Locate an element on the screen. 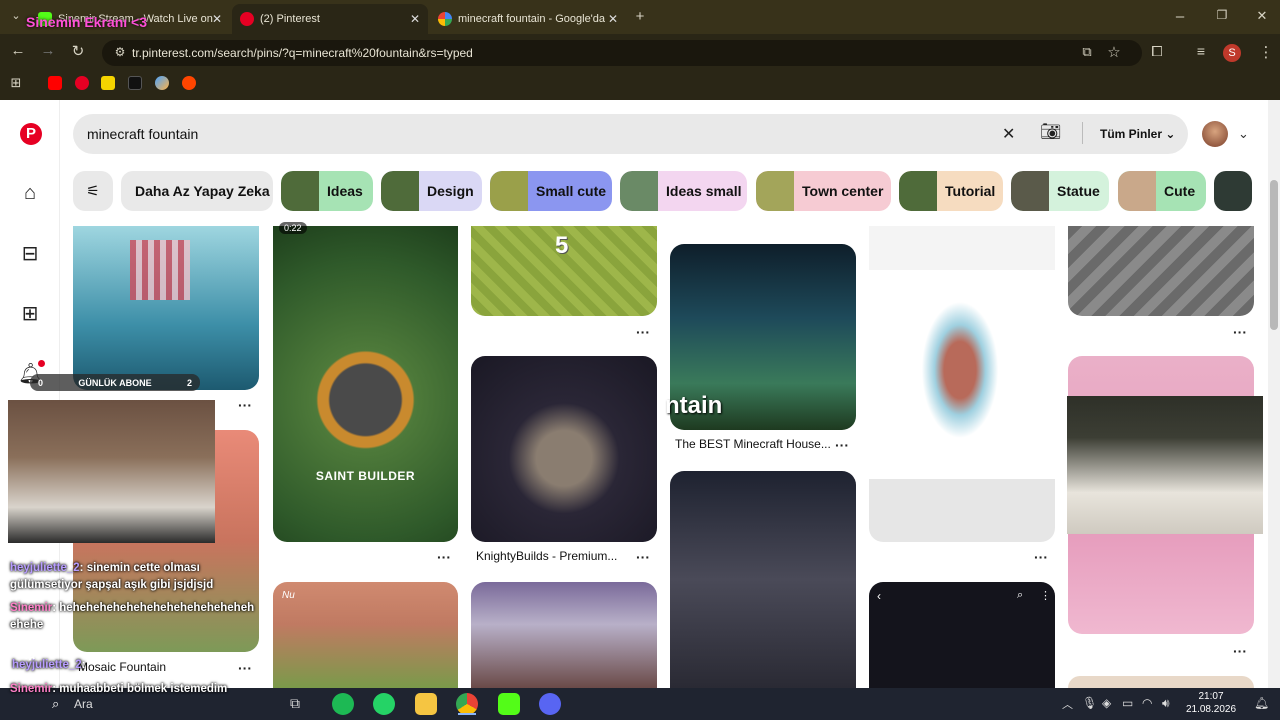  pinterest-favicon-icon is located at coordinates (247, 19).